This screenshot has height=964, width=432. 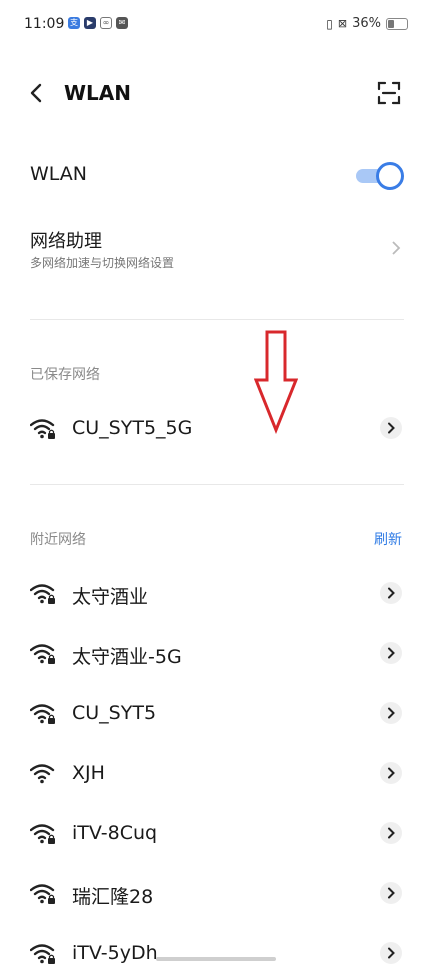 I want to click on network-name: CU_SYT5, so click(x=114, y=713).